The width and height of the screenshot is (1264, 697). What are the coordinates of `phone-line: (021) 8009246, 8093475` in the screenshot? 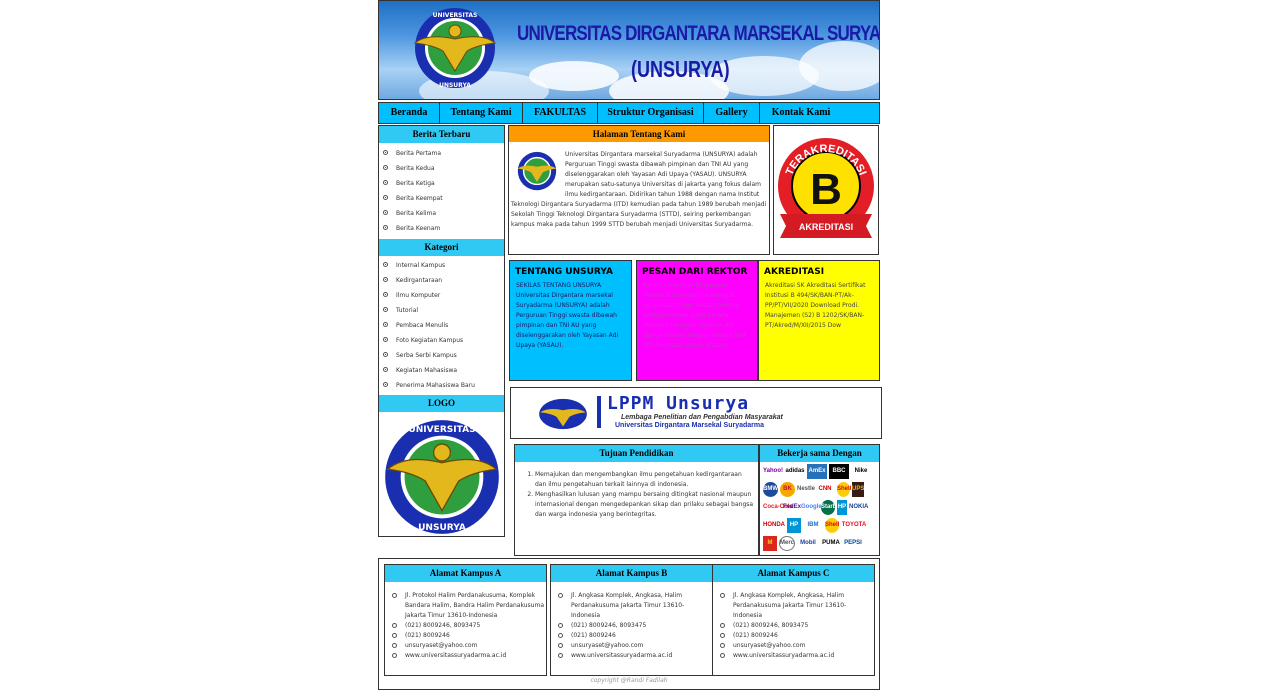 It's located at (631, 626).